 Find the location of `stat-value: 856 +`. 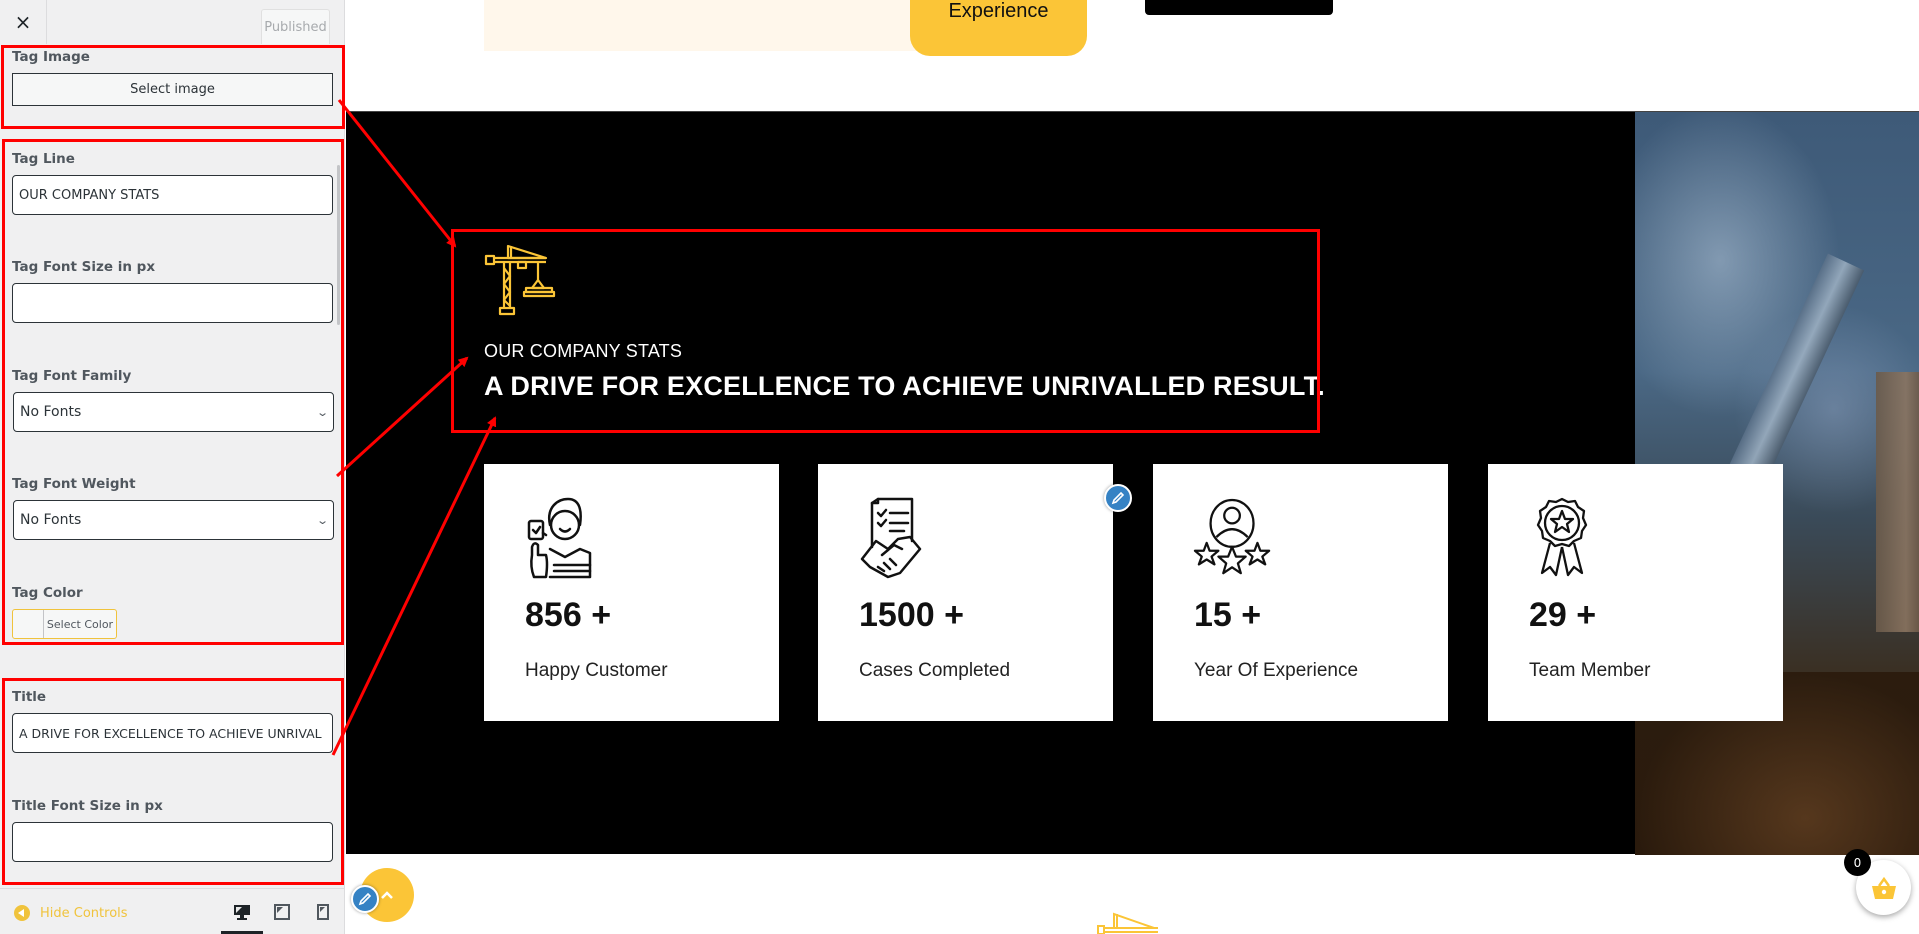

stat-value: 856 + is located at coordinates (568, 615).